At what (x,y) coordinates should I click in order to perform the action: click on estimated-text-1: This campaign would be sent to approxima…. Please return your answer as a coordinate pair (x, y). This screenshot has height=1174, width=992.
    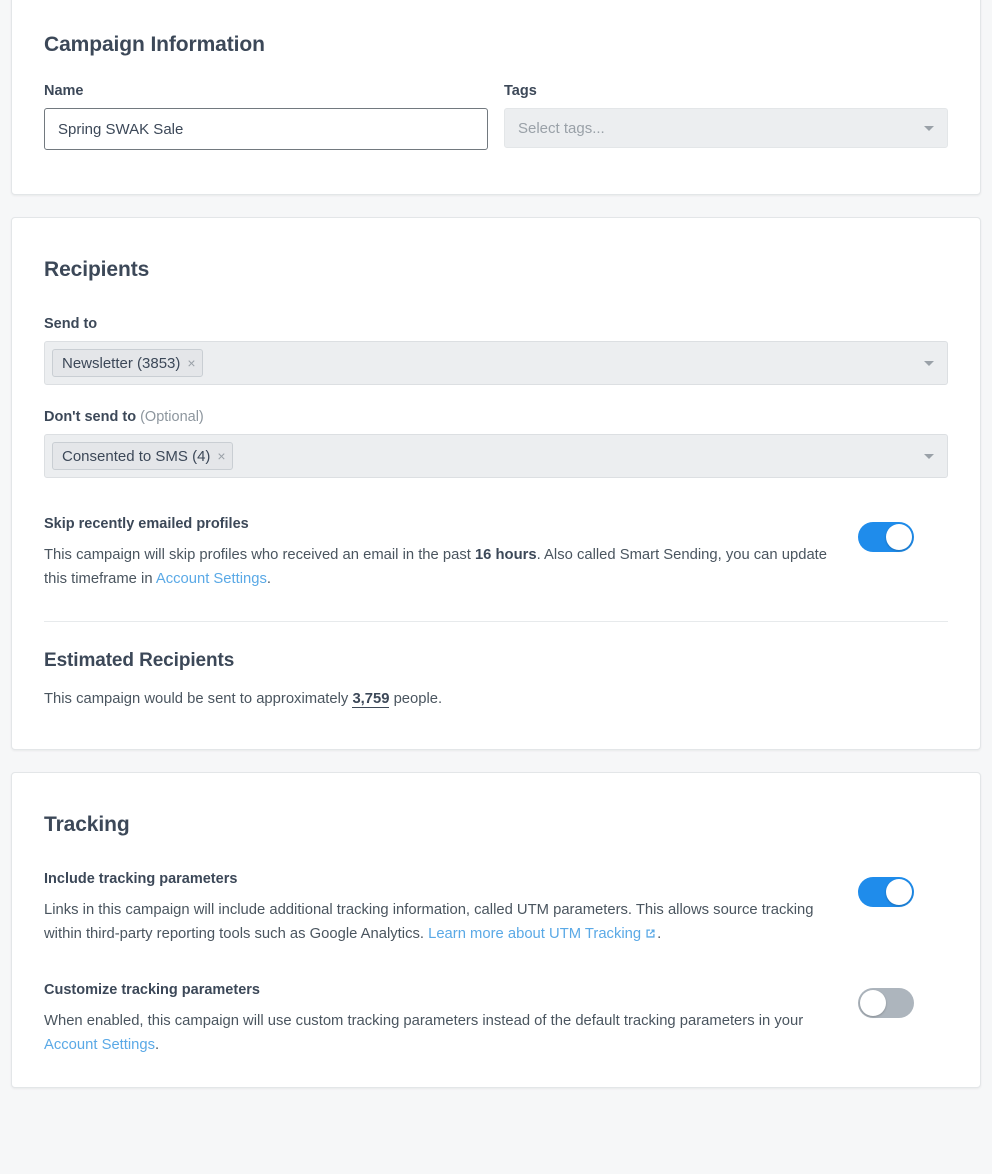
    Looking at the image, I should click on (198, 699).